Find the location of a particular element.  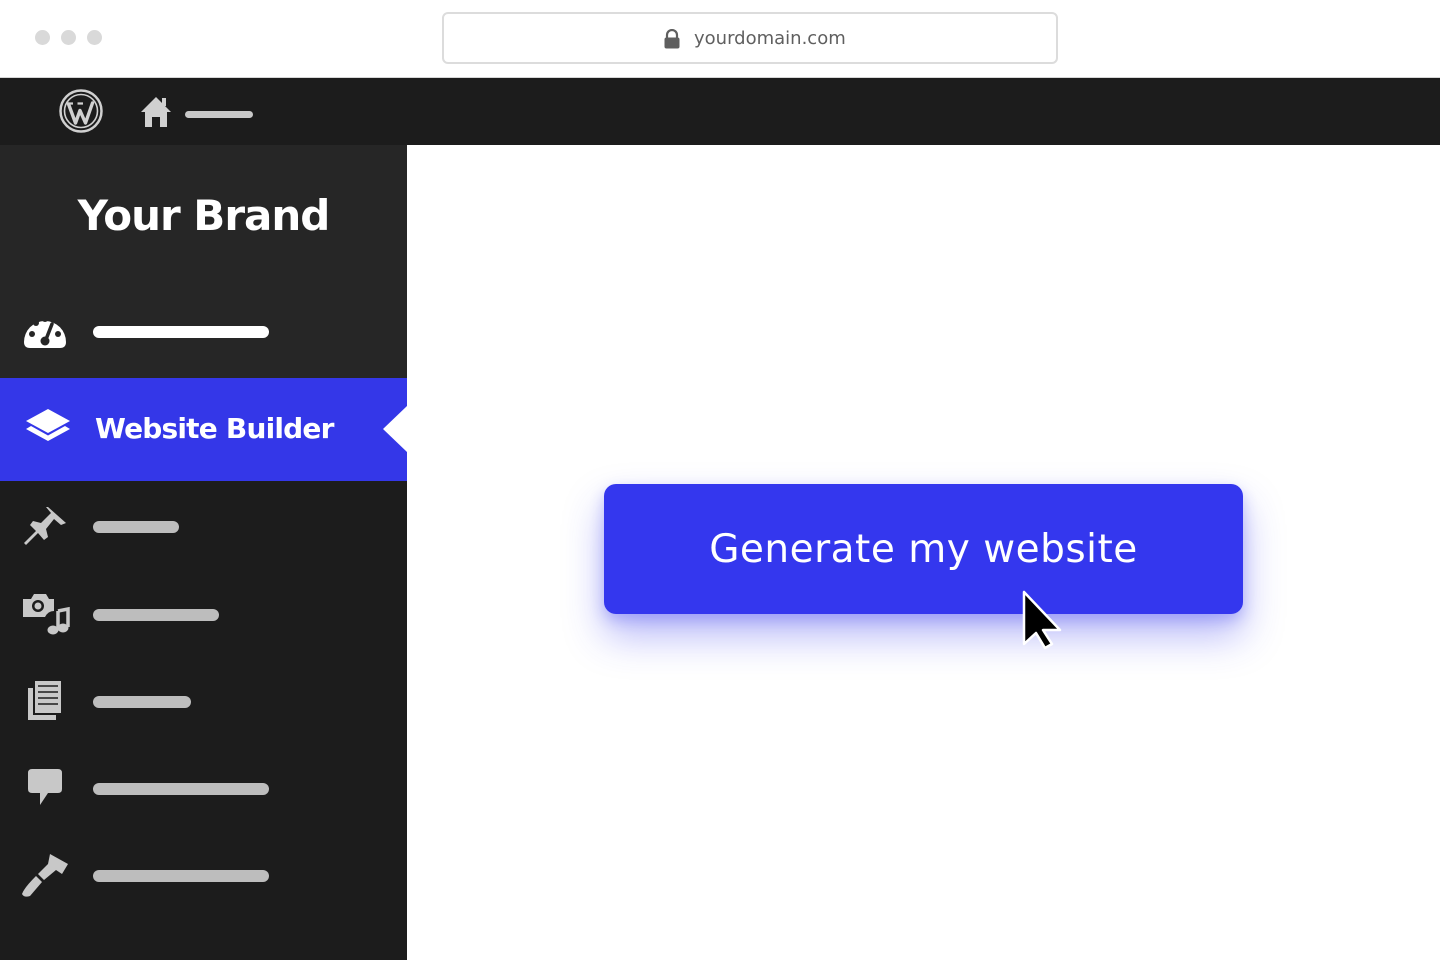

admin-bar is located at coordinates (720, 111).